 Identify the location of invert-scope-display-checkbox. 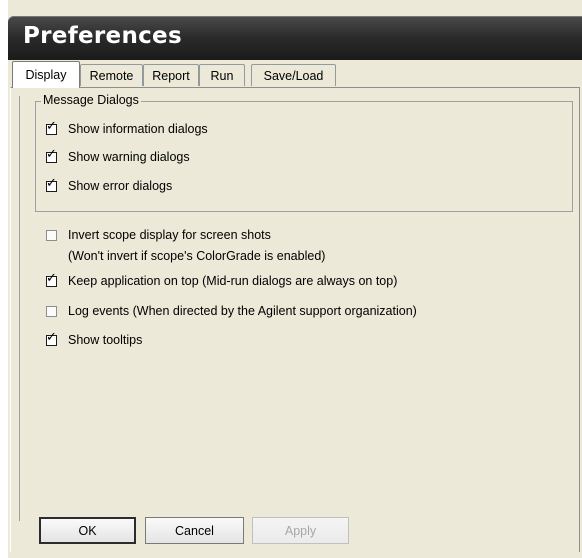
(51, 235).